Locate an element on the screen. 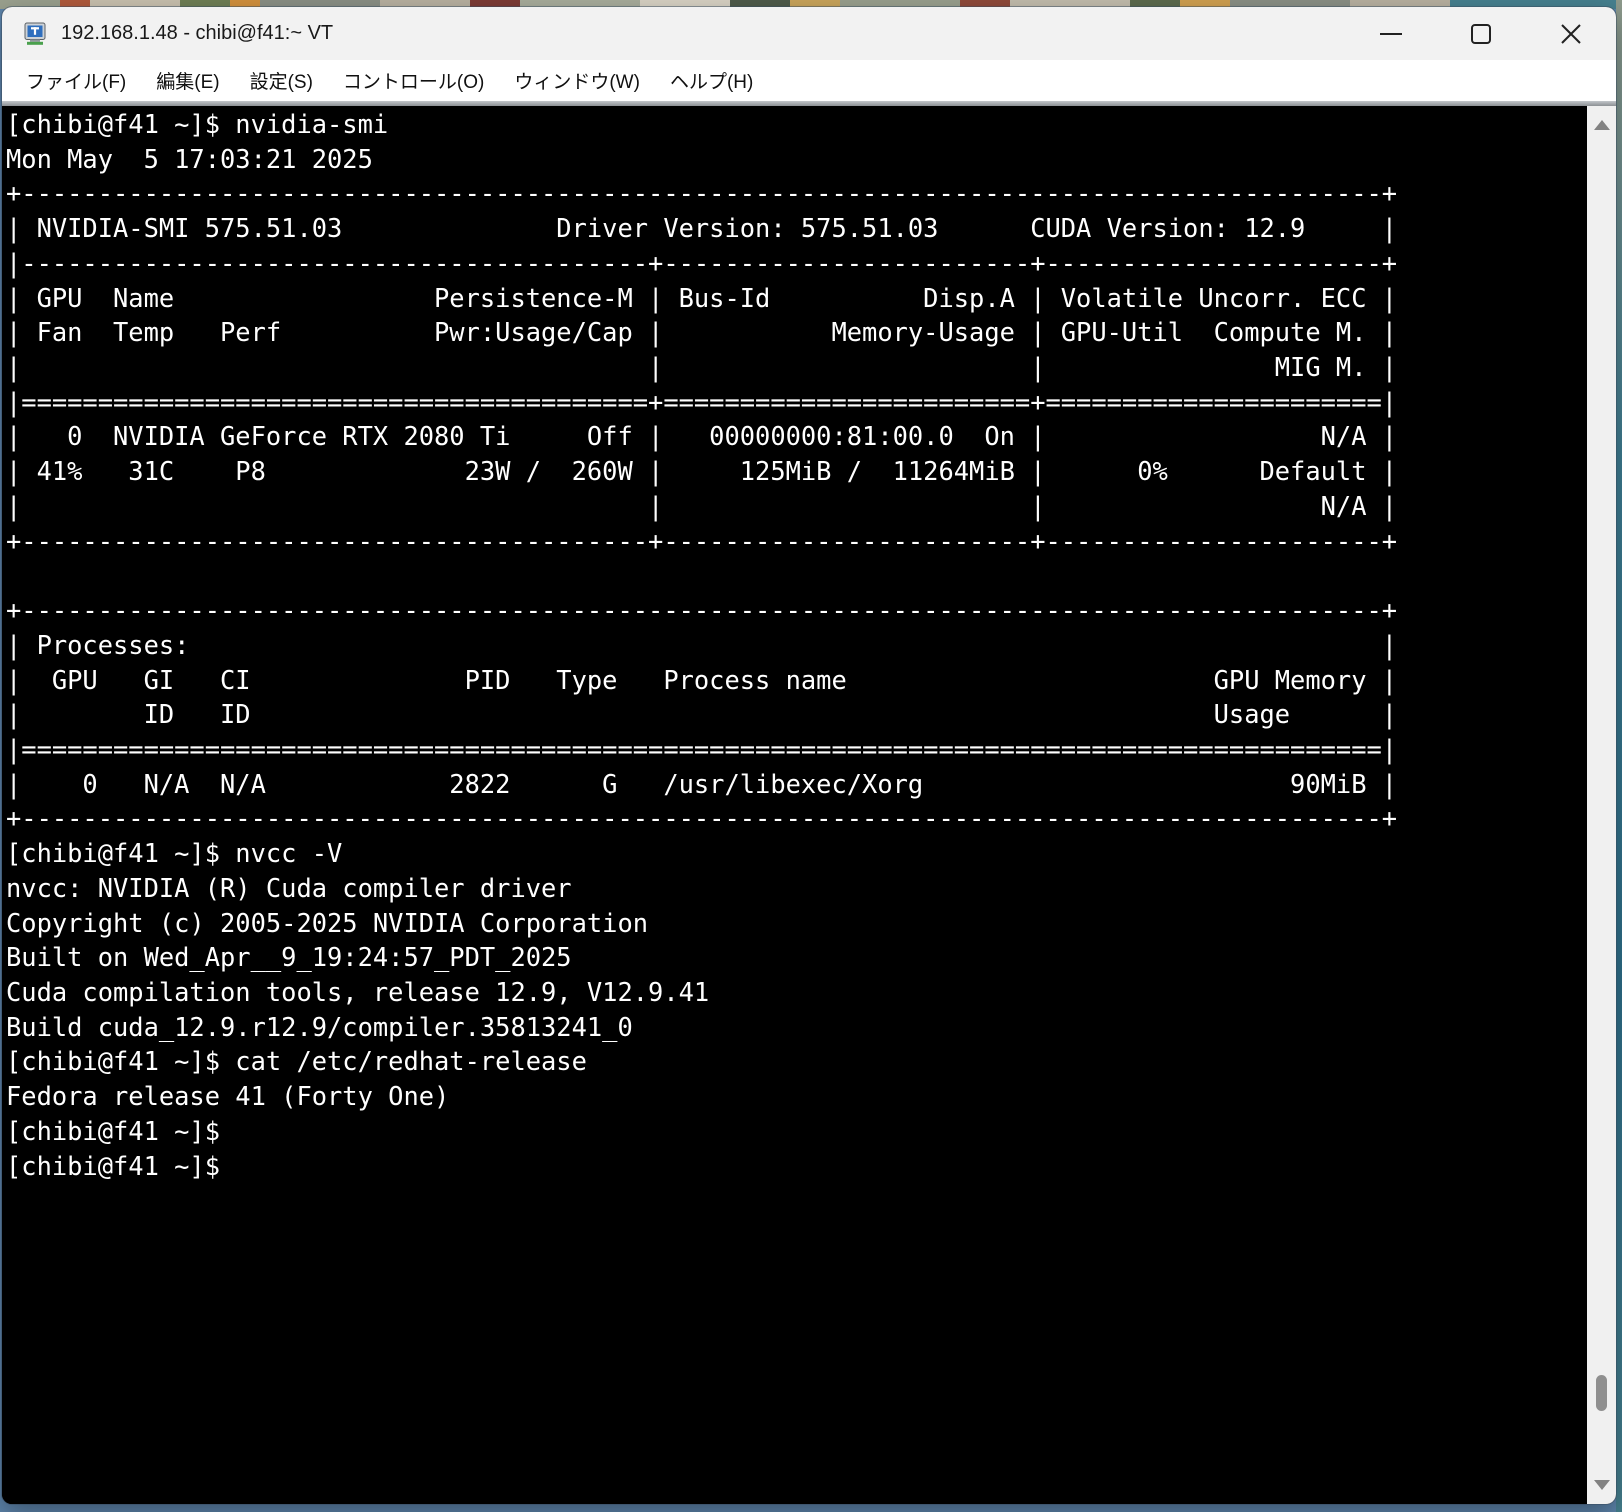  desktop-wallpaper-right-strip is located at coordinates (1619, 756).